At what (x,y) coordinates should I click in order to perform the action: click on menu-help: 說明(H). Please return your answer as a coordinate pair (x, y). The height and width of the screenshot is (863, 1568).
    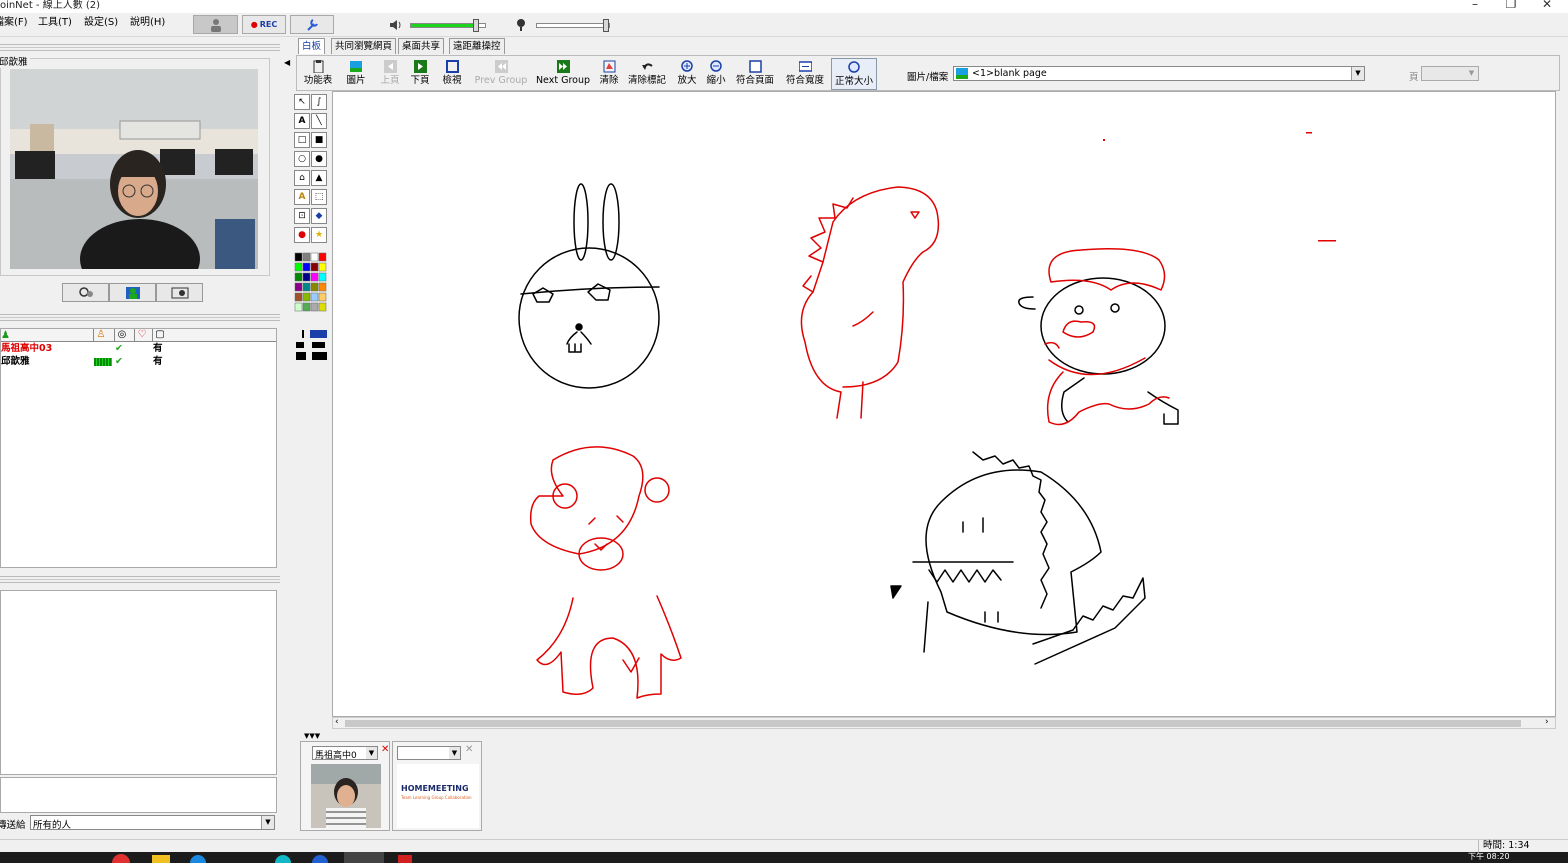
    Looking at the image, I should click on (147, 23).